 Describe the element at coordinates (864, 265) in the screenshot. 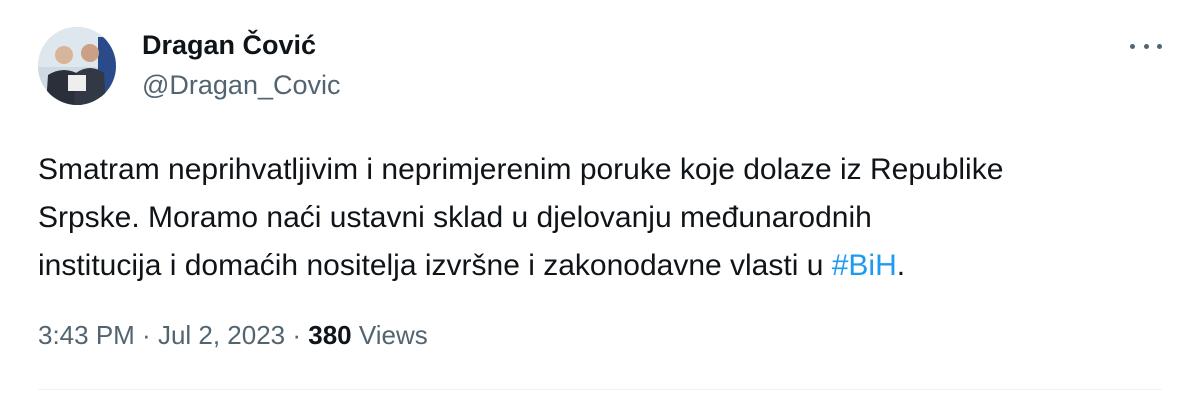

I see `hashtag-link: #BiH` at that location.